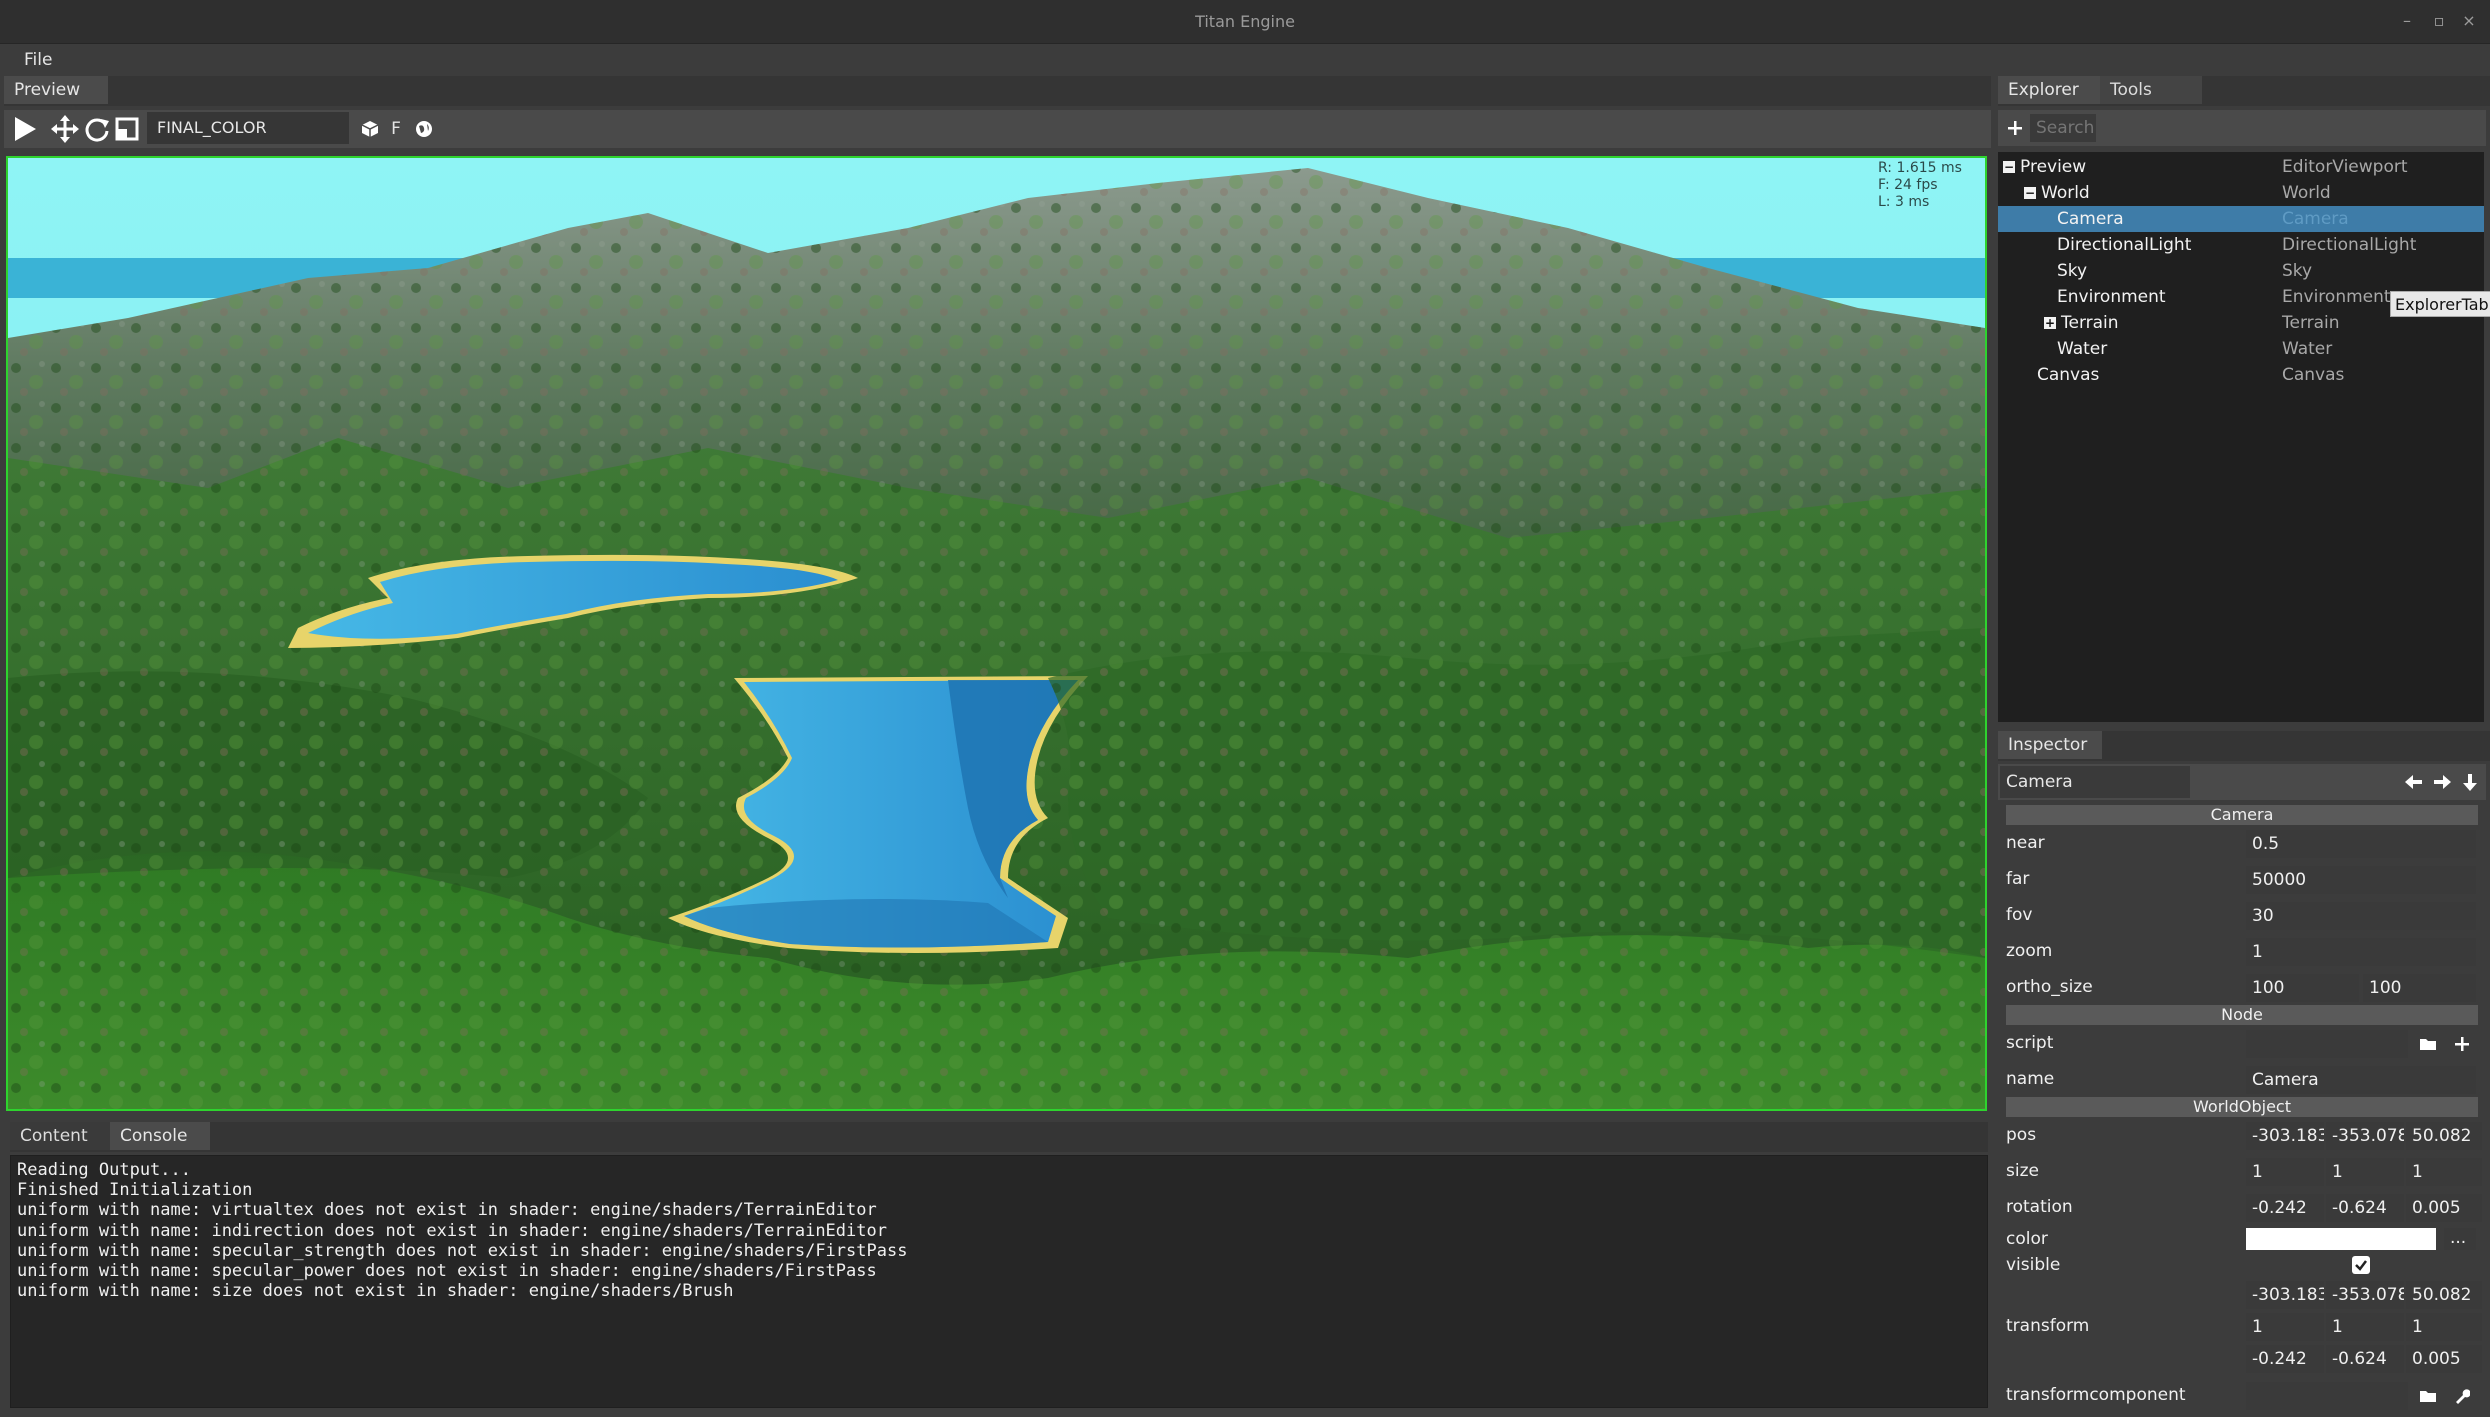 The image size is (2490, 1417). I want to click on rotation-y-field: -0.624, so click(2365, 1208).